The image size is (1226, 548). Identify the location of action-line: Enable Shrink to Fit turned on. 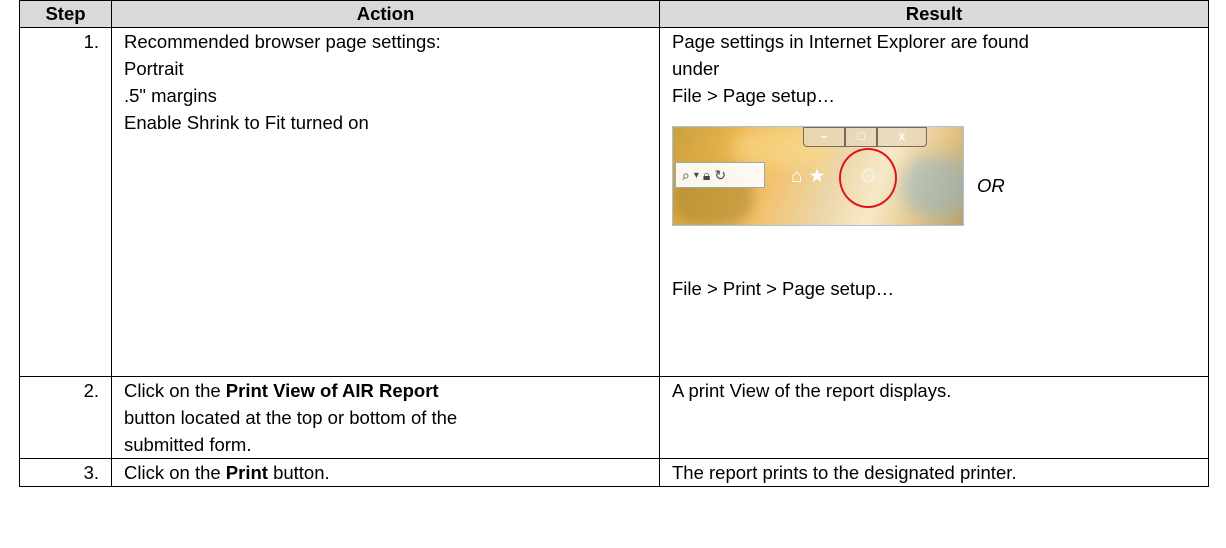
(246, 122).